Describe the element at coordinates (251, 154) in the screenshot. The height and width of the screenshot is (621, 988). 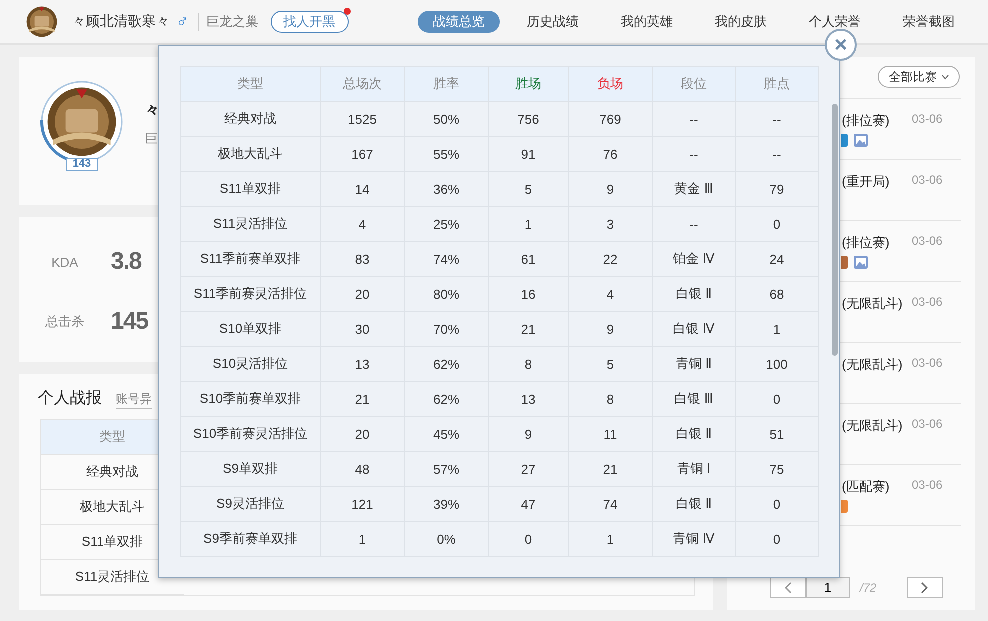
I see `table-cell: 极地大乱斗` at that location.